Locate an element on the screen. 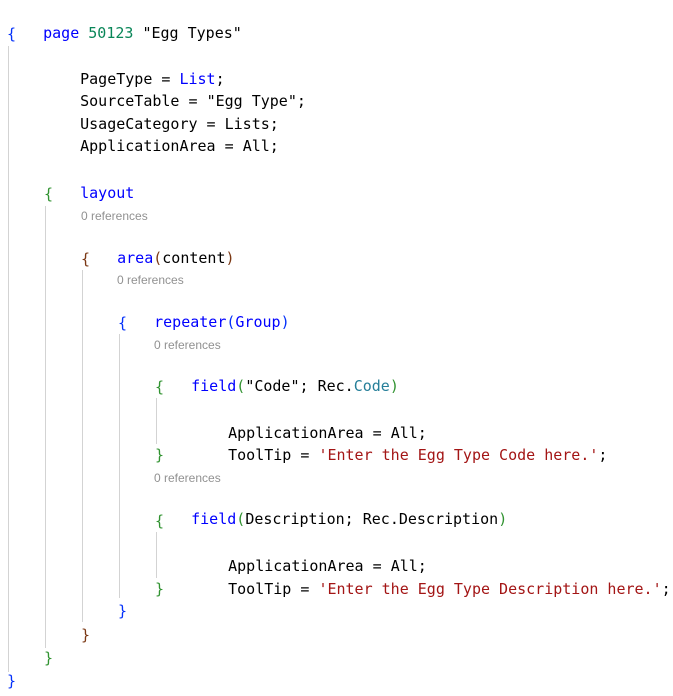 This screenshot has width=673, height=696. repeater-arg: Group is located at coordinates (258, 322).